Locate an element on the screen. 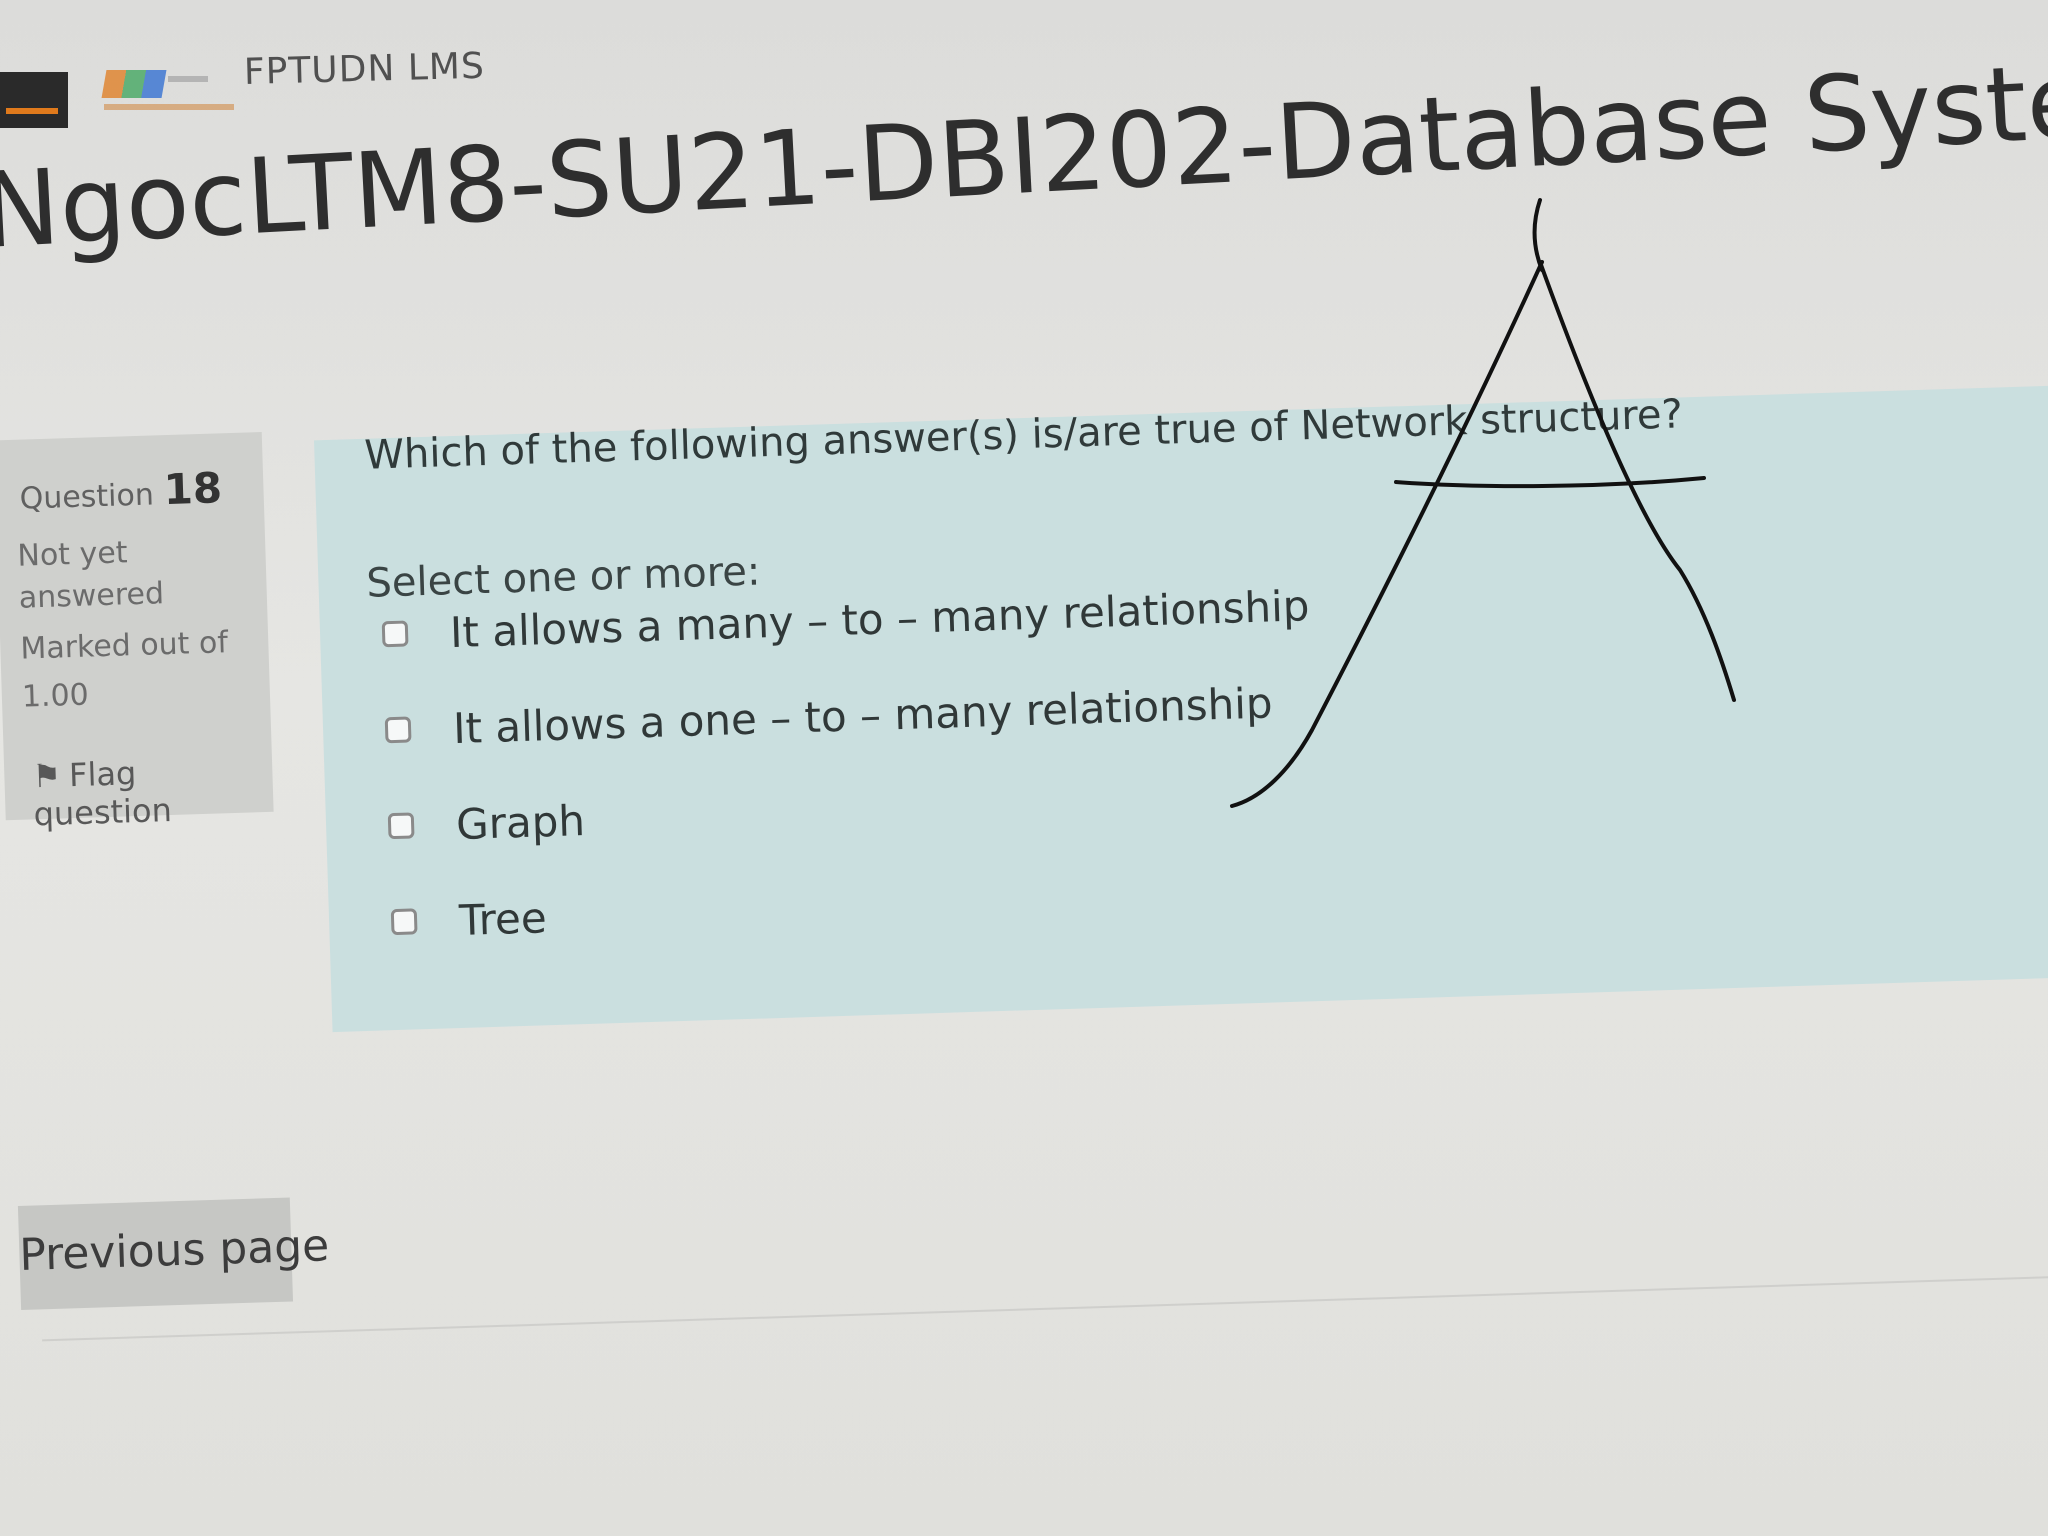 The image size is (2048, 1536). hand-stroke-right is located at coordinates (1637, 481).